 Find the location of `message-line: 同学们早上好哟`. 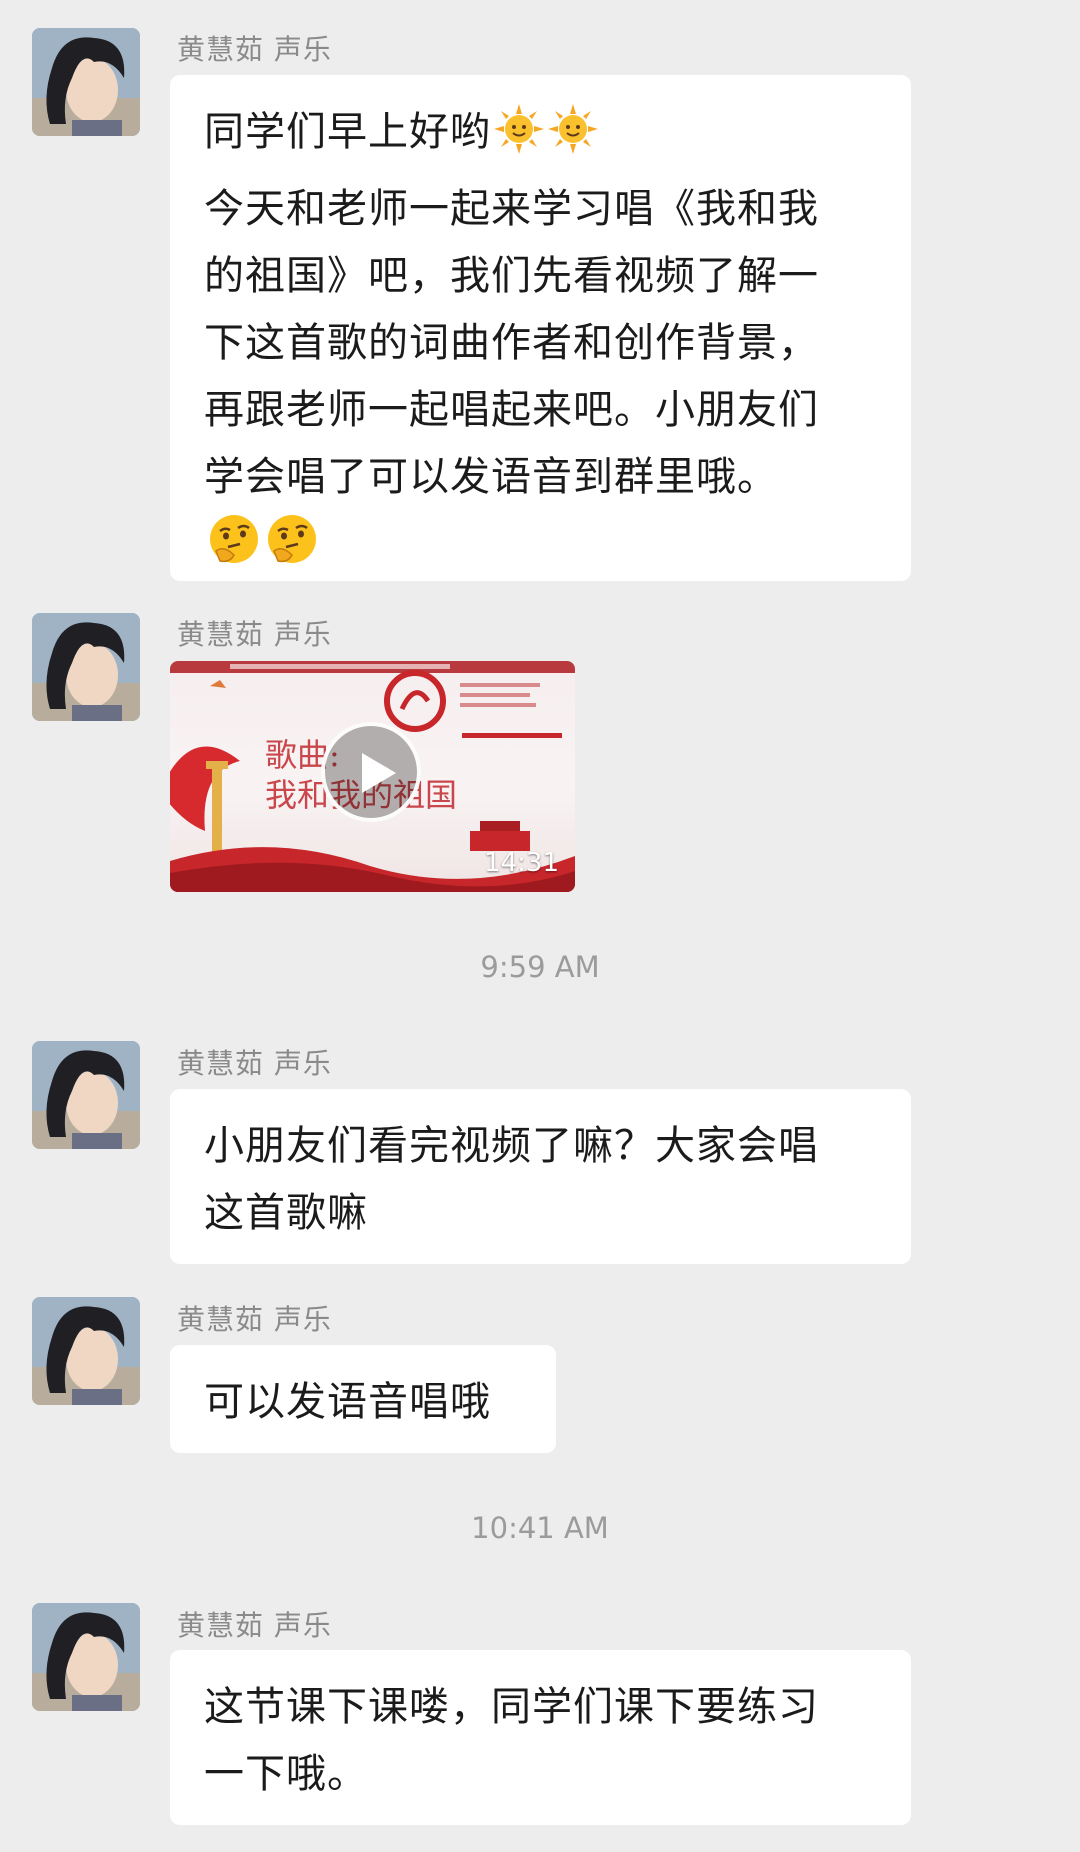

message-line: 同学们早上好哟 is located at coordinates (542, 137).